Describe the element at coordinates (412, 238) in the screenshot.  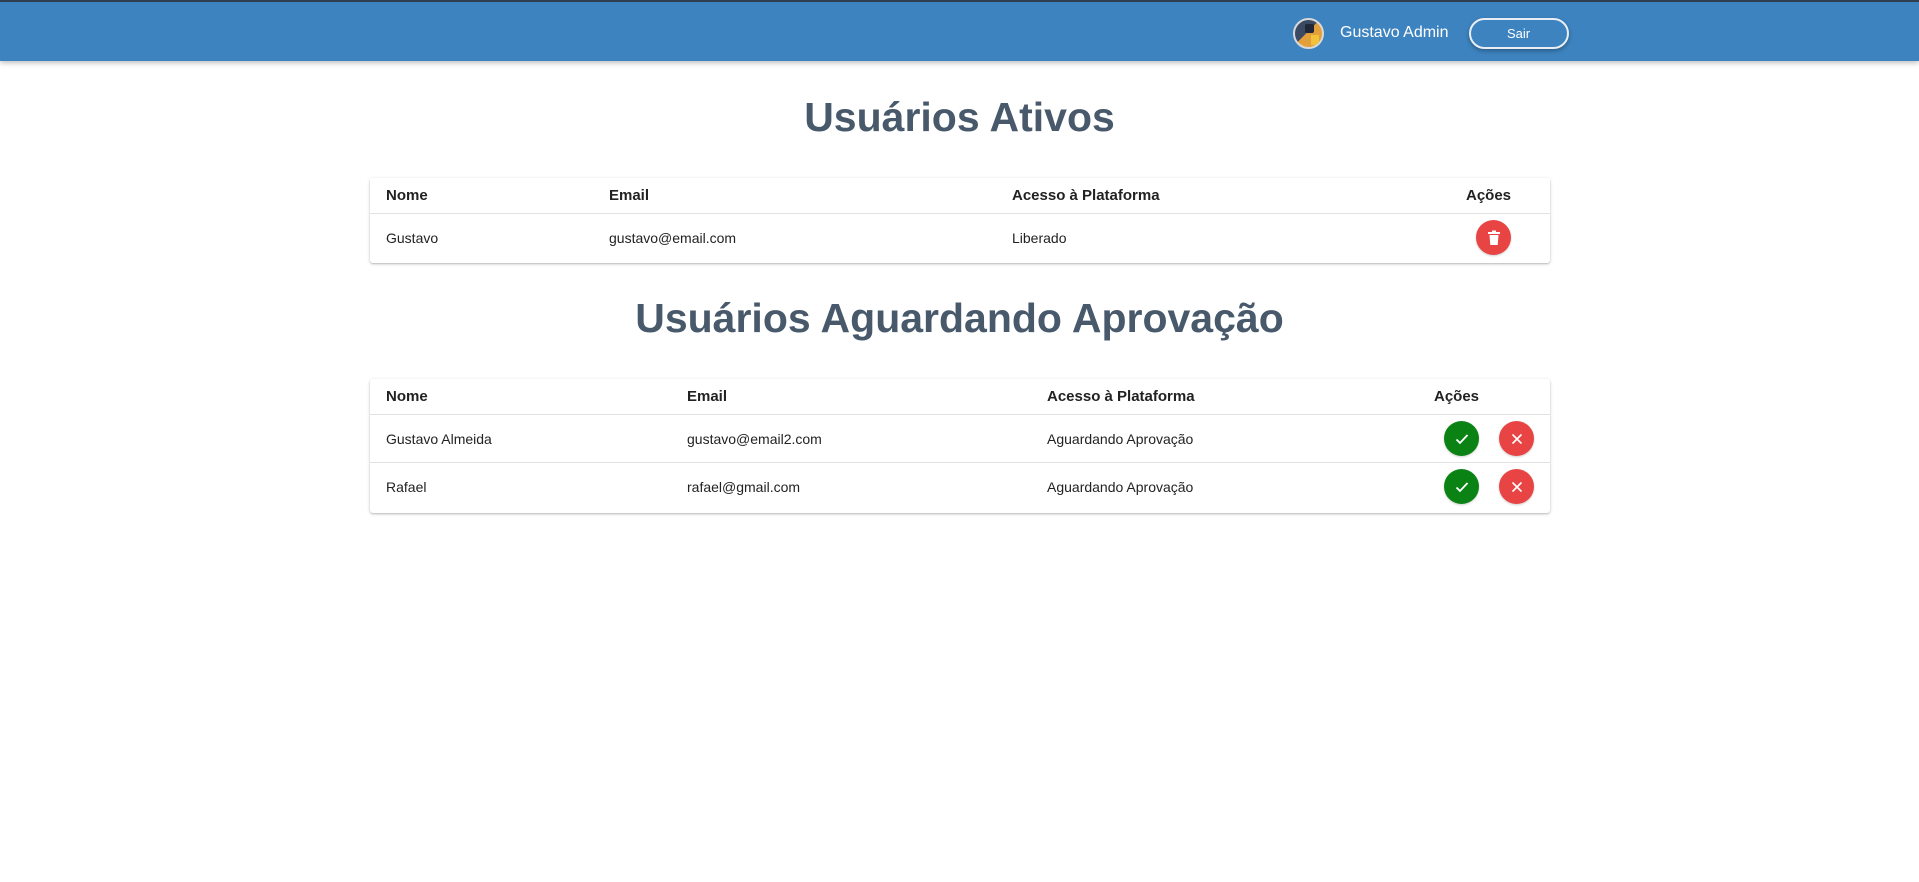
I see `user-name-cell: Gustavo` at that location.